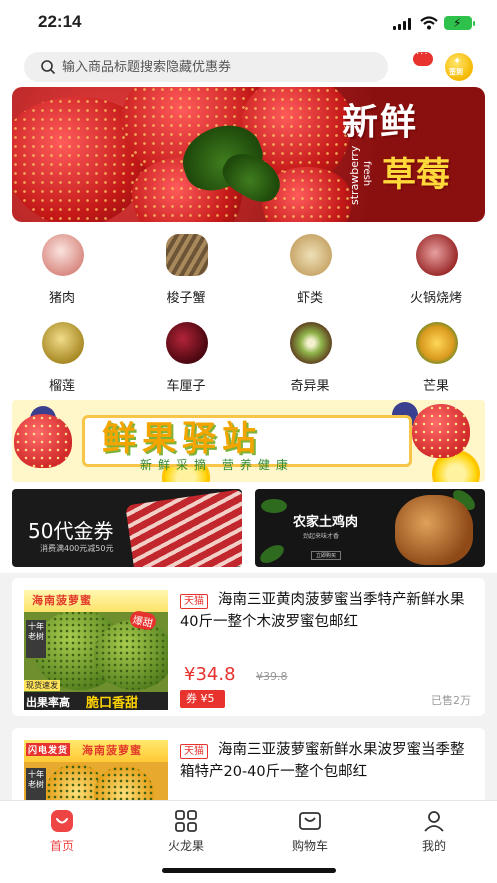  Describe the element at coordinates (326, 522) in the screenshot. I see `chicken-title: 农家土鸡肉` at that location.